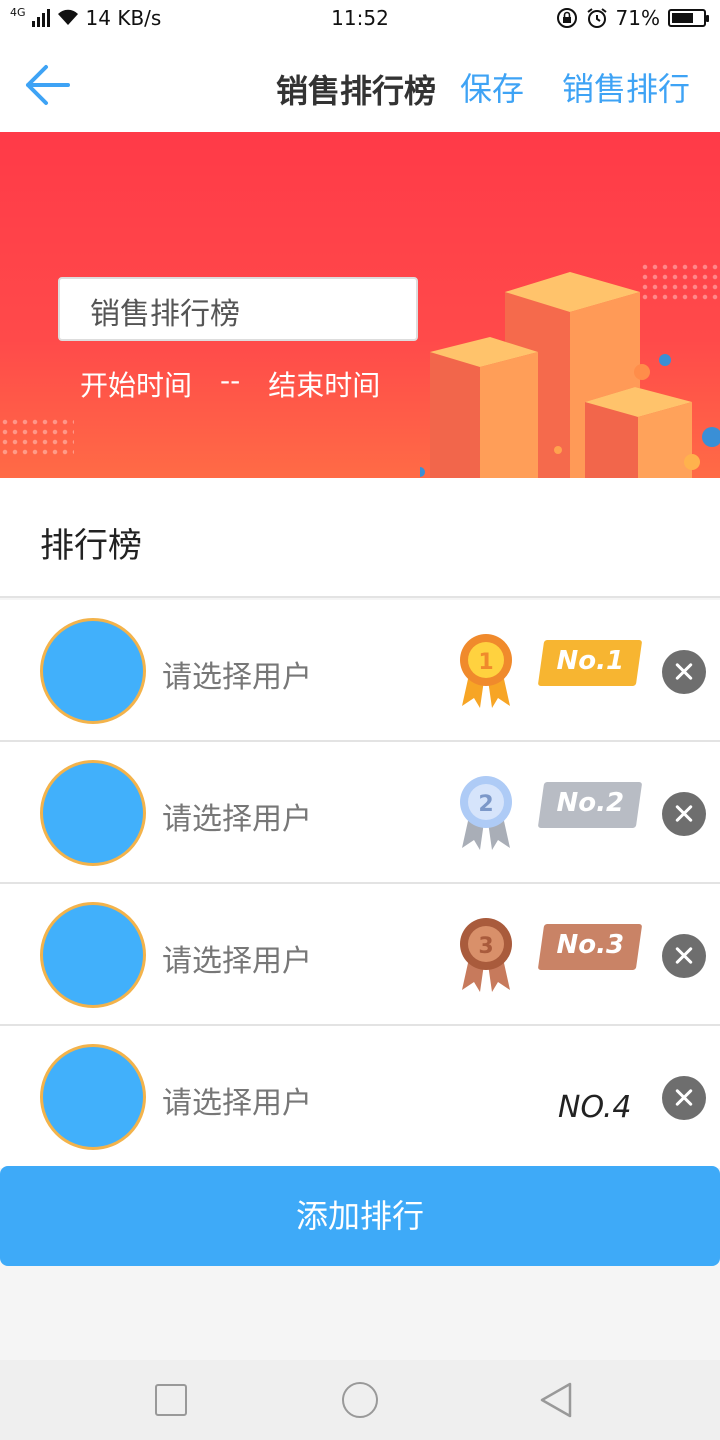 This screenshot has height=1440, width=720. I want to click on recents-icon, so click(171, 1400).